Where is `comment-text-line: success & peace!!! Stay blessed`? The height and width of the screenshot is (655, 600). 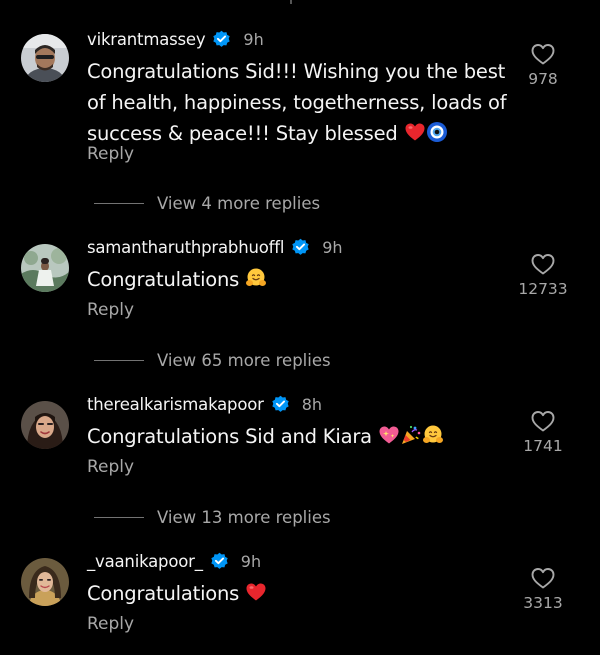
comment-text-line: success & peace!!! Stay blessed is located at coordinates (242, 133).